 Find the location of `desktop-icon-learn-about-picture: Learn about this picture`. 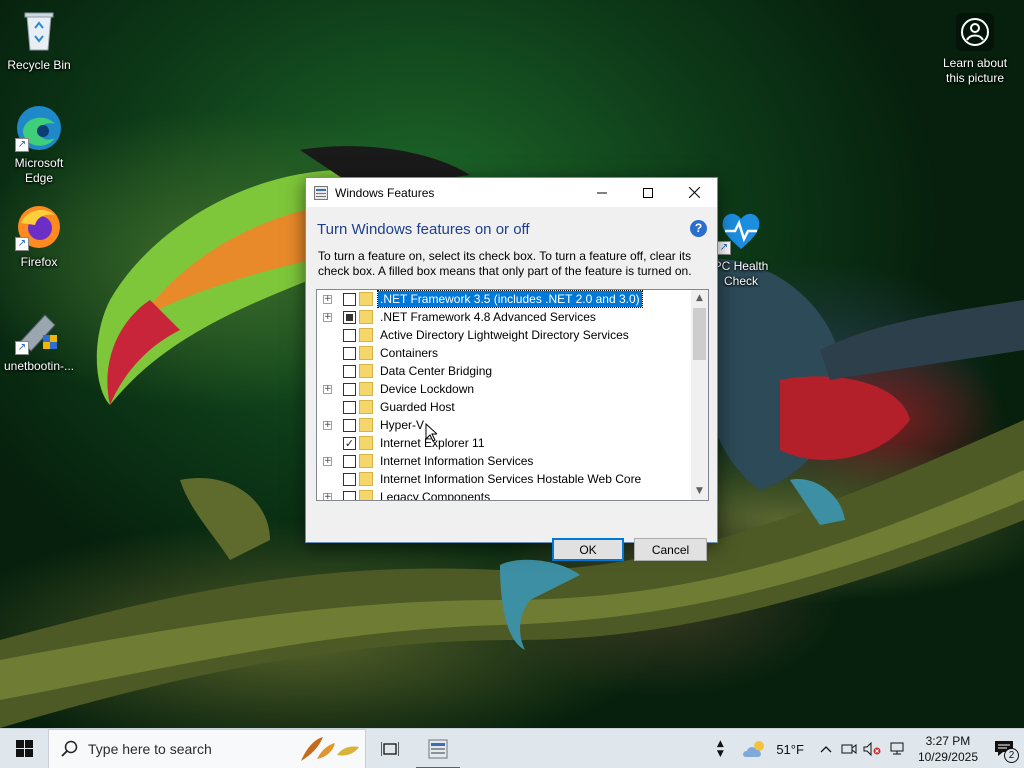

desktop-icon-learn-about-picture: Learn about this picture is located at coordinates (975, 49).